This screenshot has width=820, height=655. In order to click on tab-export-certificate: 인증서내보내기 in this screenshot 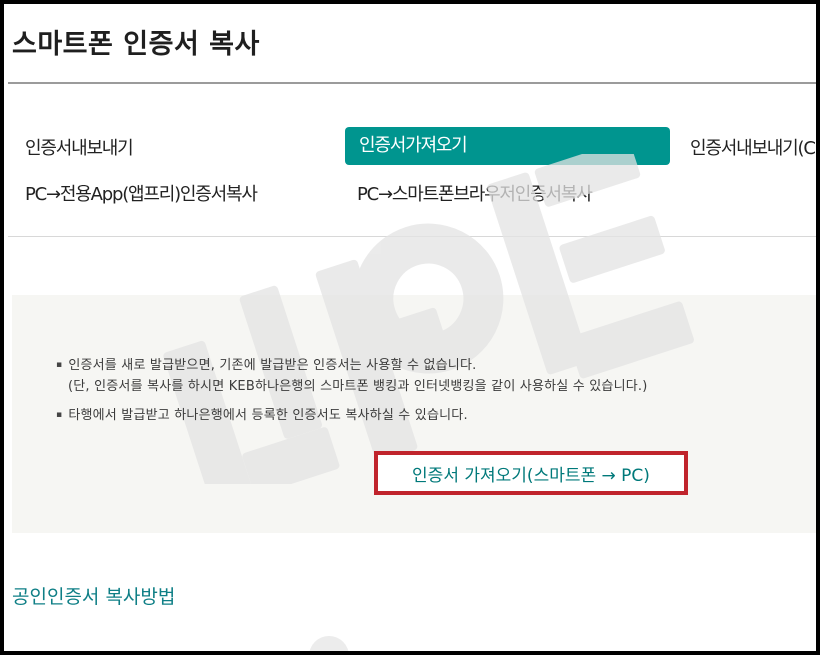, I will do `click(79, 149)`.